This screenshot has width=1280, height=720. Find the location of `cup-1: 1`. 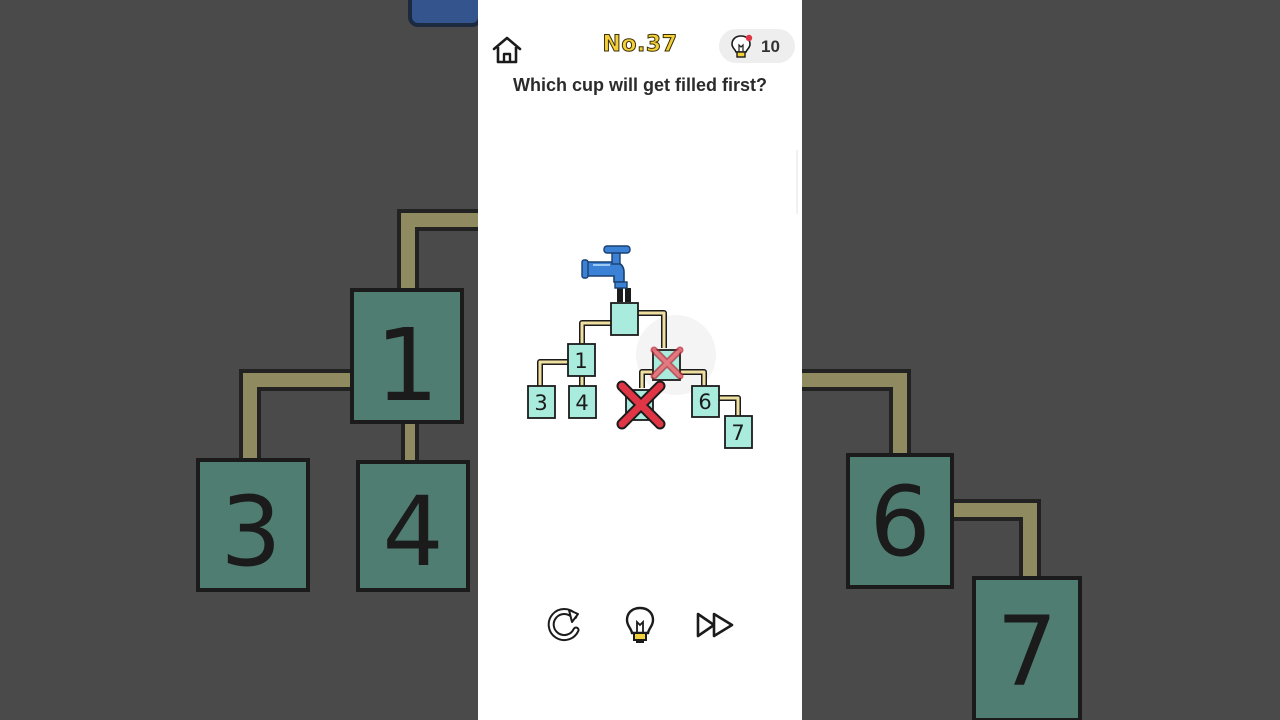

cup-1: 1 is located at coordinates (581, 360).